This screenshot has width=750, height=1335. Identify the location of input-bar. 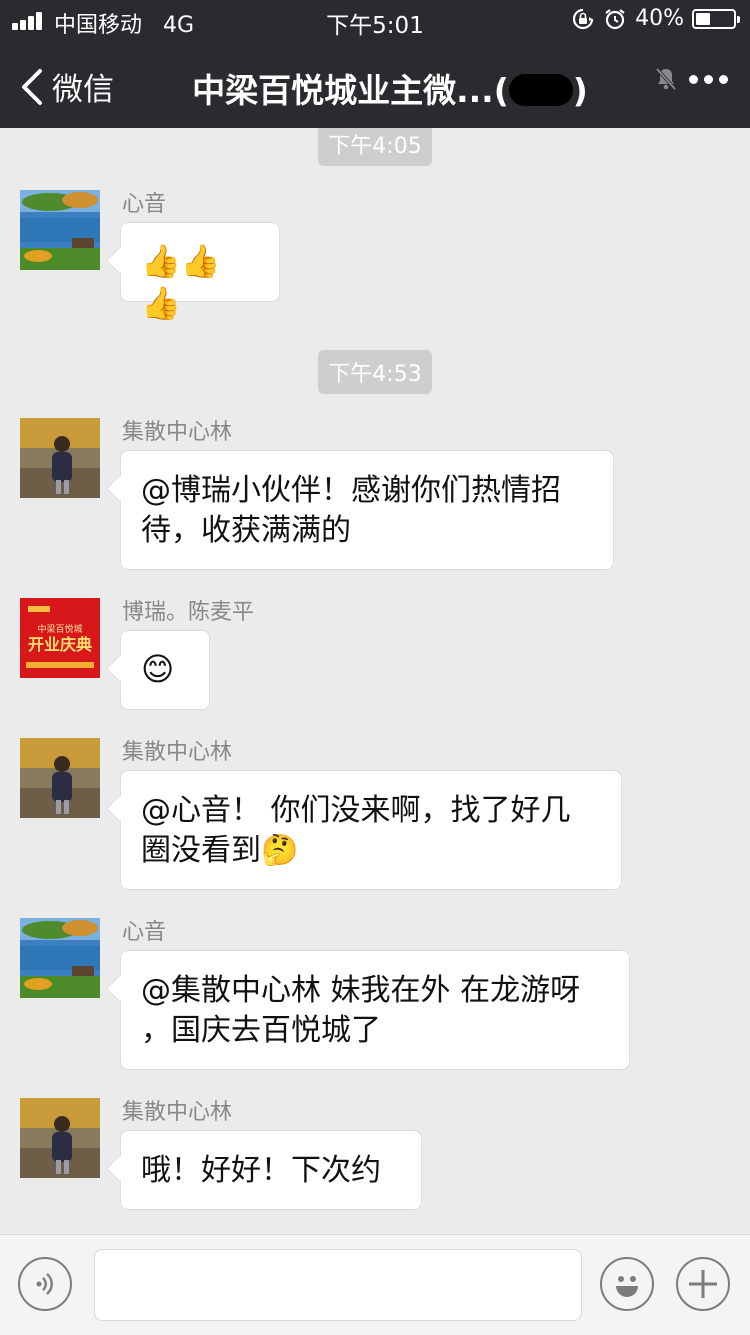
(375, 1284).